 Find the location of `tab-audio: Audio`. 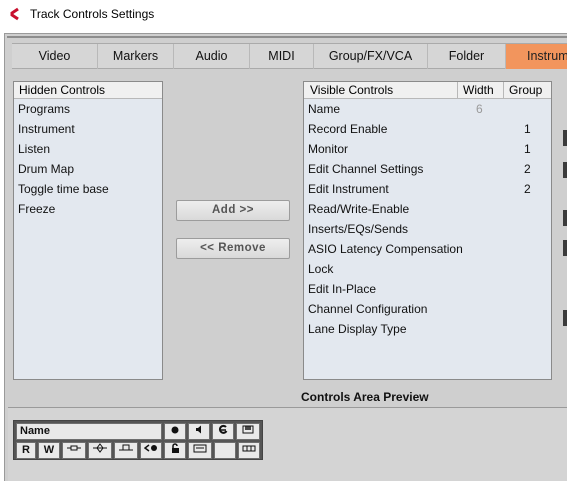

tab-audio: Audio is located at coordinates (212, 56).